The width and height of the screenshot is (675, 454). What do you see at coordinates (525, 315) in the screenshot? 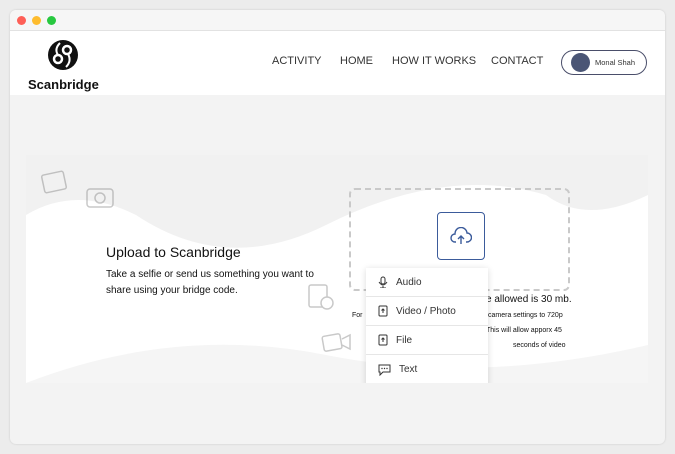
I see `info-line-2: camera settings to 720p` at bounding box center [525, 315].